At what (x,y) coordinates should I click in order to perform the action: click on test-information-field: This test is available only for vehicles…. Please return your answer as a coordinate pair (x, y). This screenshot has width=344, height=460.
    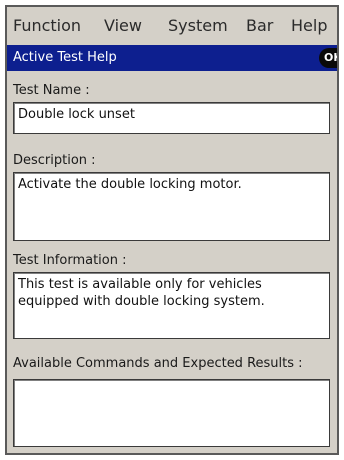
    Looking at the image, I should click on (171, 305).